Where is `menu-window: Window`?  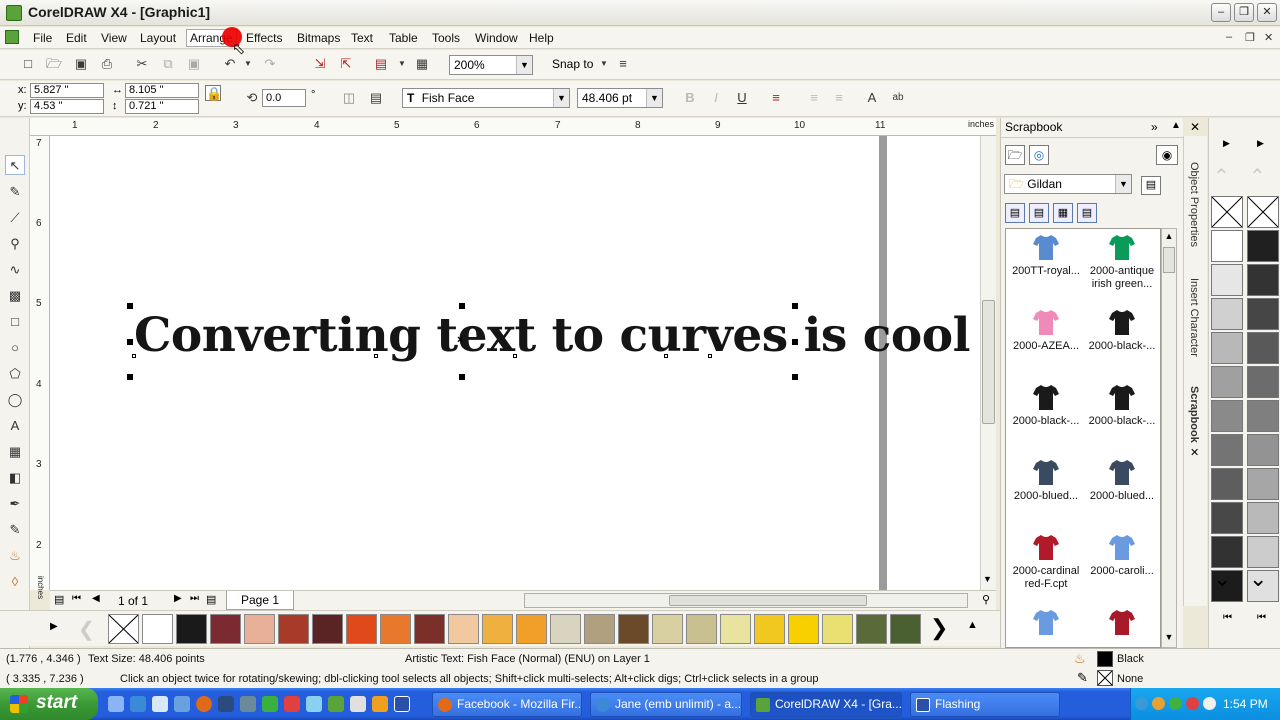
menu-window: Window is located at coordinates (496, 38).